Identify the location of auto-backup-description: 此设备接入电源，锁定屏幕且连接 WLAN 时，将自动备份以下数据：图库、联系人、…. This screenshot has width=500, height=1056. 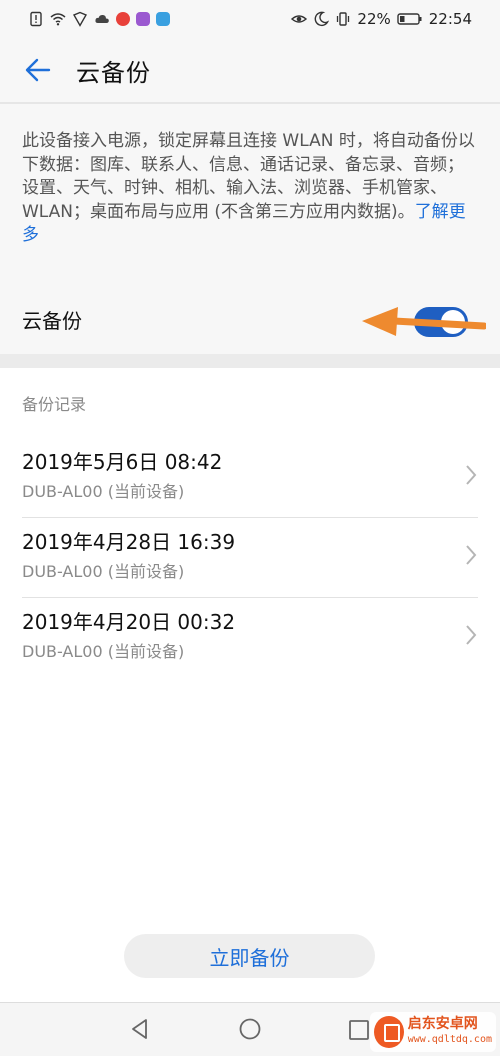
(250, 189).